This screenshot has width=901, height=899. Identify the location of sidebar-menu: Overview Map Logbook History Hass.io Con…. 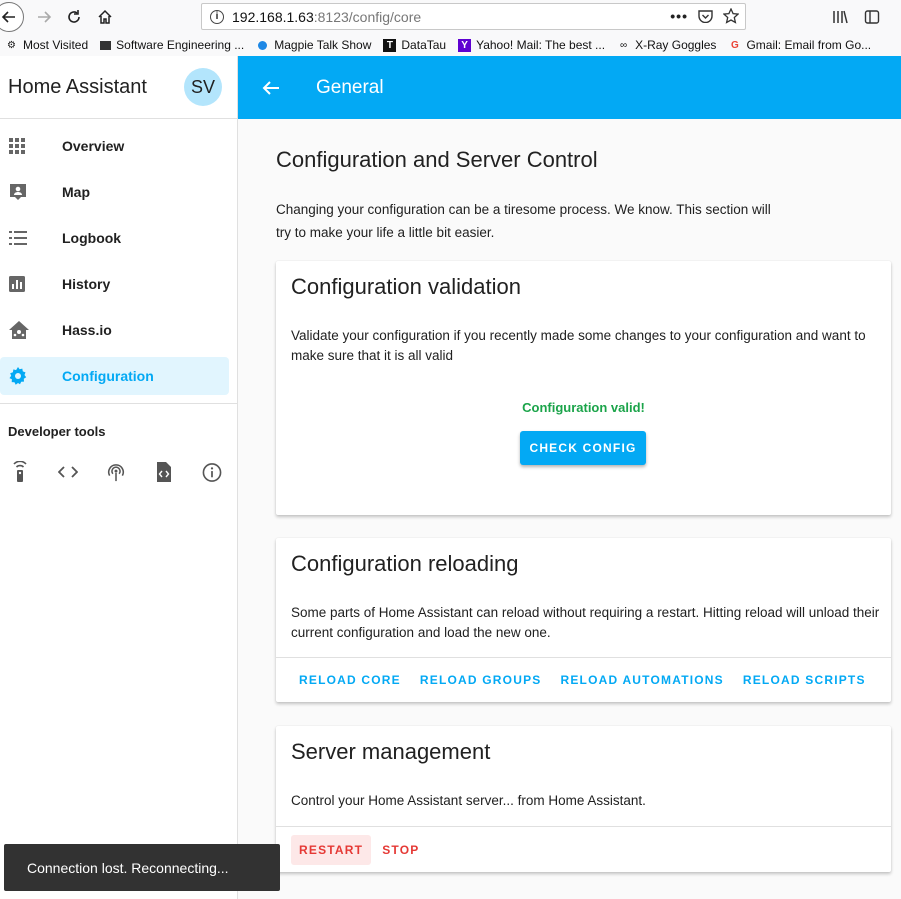
(118, 257).